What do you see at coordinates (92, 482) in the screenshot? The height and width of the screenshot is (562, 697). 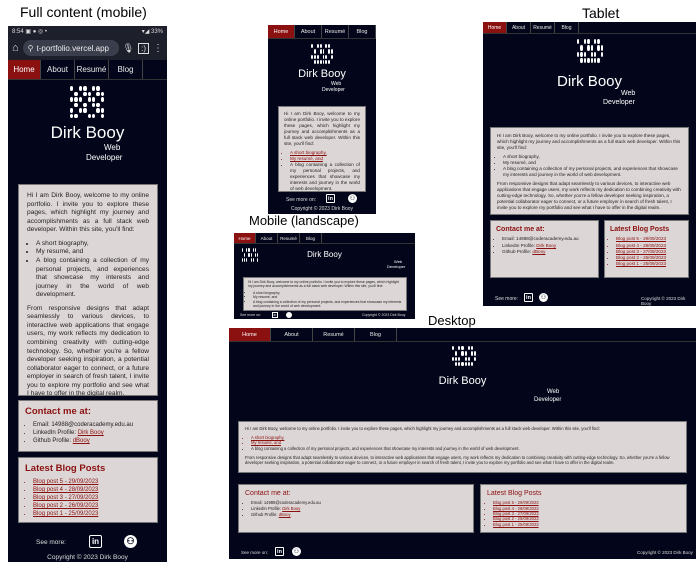 I see `blog-post-link: Blog post 5 - 29/09/2023` at bounding box center [92, 482].